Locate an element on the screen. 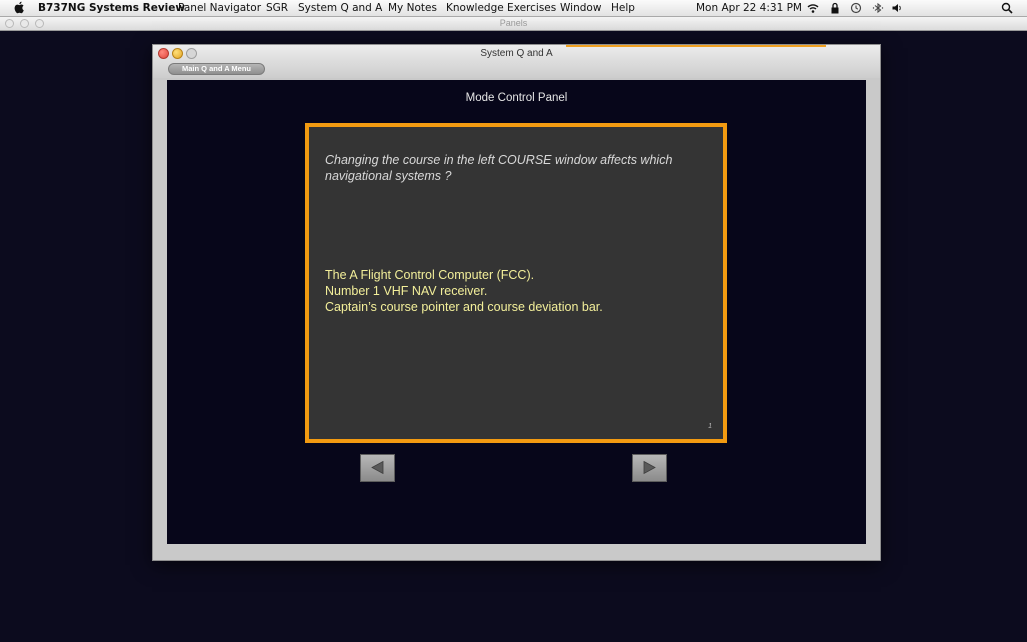 The image size is (1027, 642). menu-sgr: SGR is located at coordinates (277, 8).